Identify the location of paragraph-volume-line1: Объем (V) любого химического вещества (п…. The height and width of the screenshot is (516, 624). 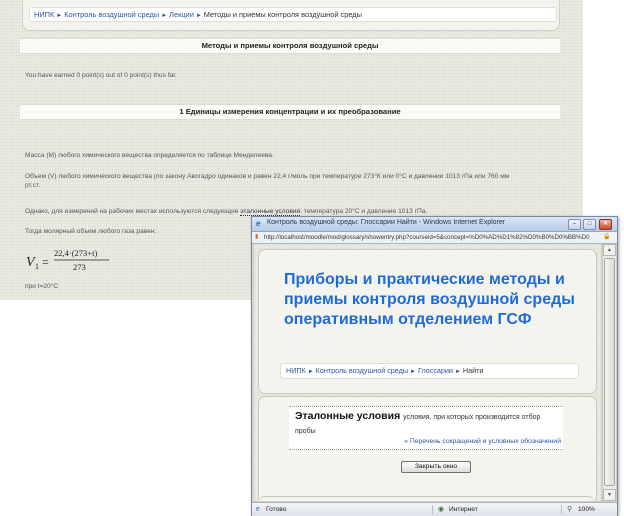
(267, 176).